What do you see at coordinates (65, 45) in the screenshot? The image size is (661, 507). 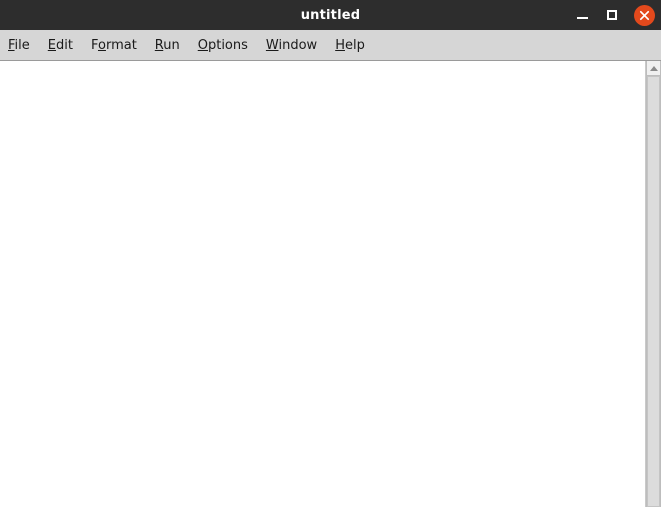 I see `menu-item-edit: Edit` at bounding box center [65, 45].